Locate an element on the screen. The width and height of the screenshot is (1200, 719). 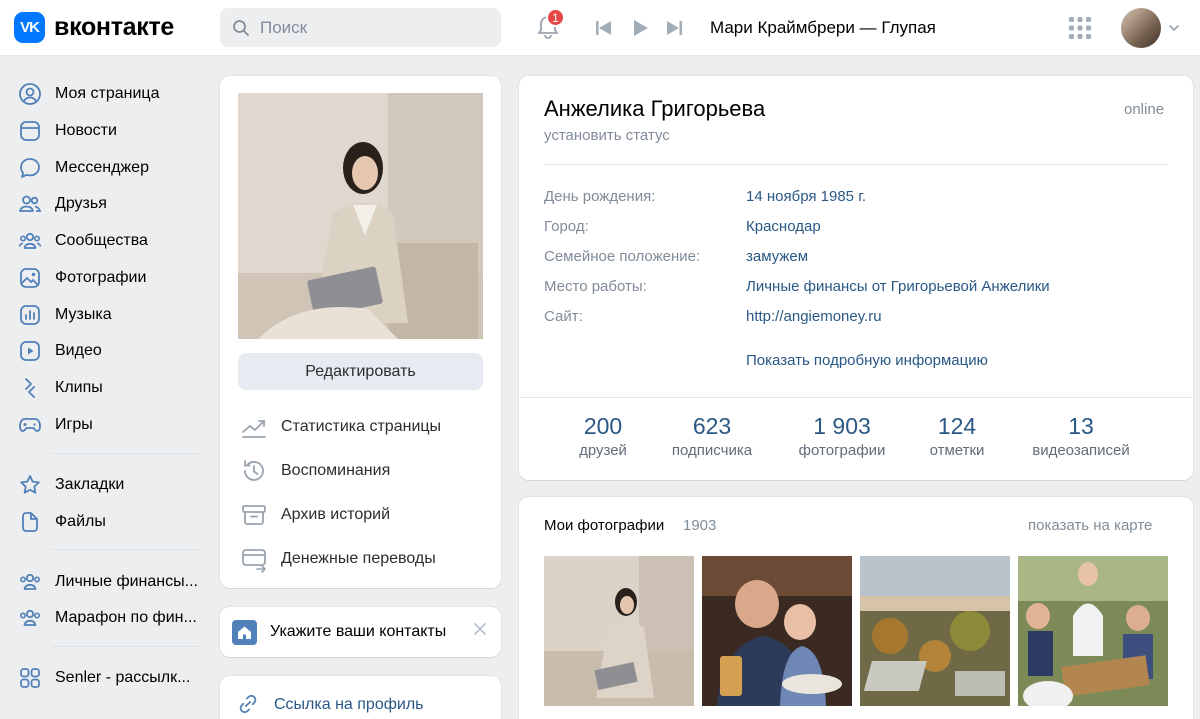
sidebar-item-label: Мессенджер is located at coordinates (102, 167).